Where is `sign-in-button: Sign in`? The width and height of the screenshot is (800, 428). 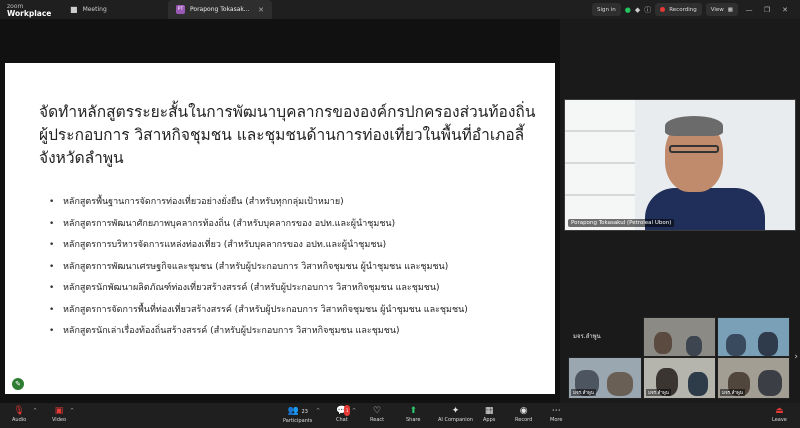
sign-in-button: Sign in is located at coordinates (606, 10).